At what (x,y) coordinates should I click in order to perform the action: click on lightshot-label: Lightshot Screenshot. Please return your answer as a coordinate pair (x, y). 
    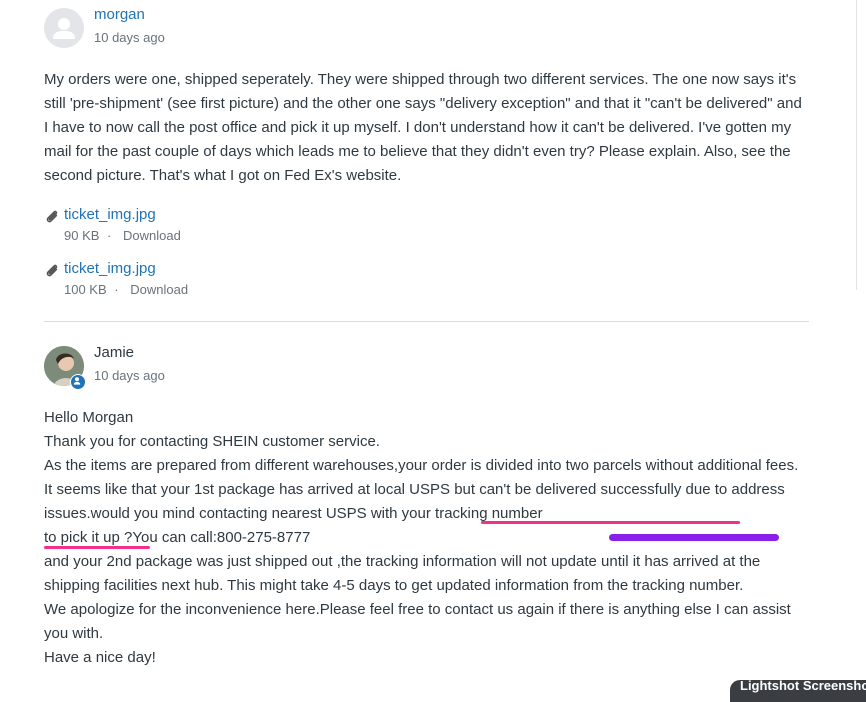
    Looking at the image, I should click on (798, 691).